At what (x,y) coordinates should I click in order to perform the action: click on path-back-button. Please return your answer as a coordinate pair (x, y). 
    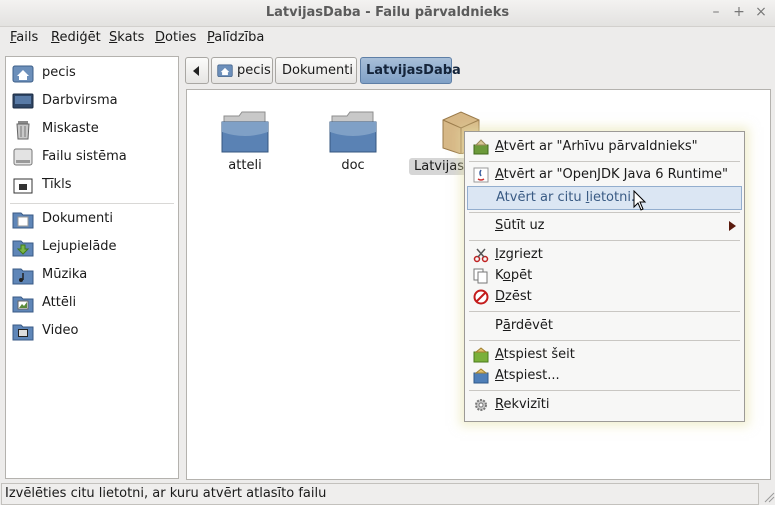
    Looking at the image, I should click on (197, 70).